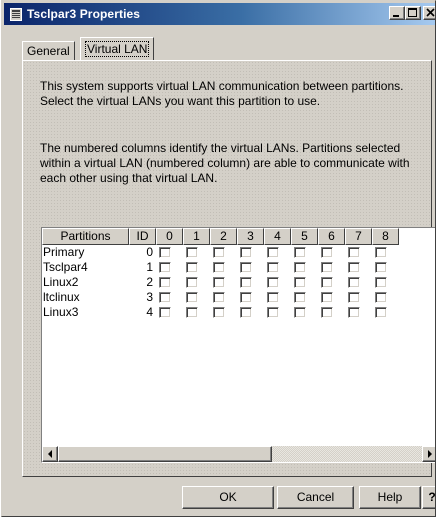 Image resolution: width=436 pixels, height=517 pixels. Describe the element at coordinates (142, 236) in the screenshot. I see `column-header-id: ID` at that location.